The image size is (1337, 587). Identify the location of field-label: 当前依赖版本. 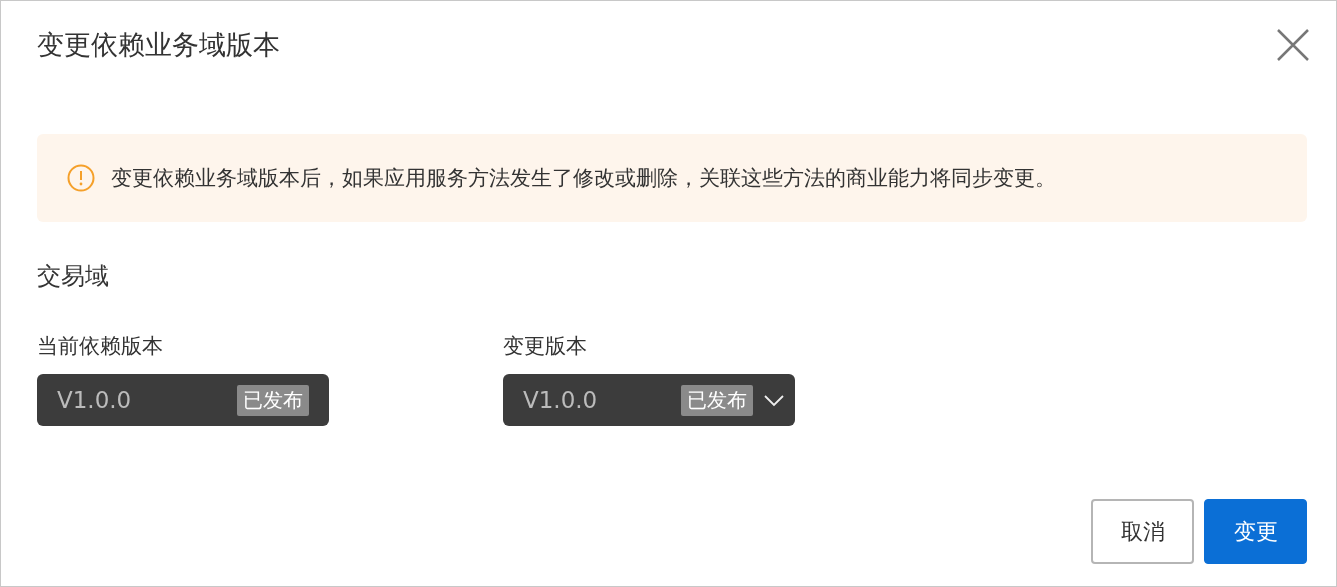
(100, 346).